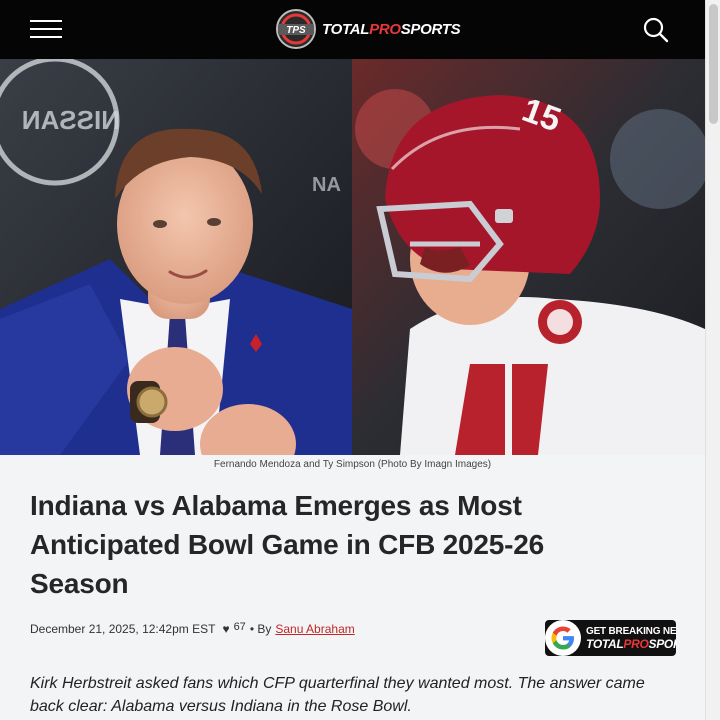 The width and height of the screenshot is (720, 720). Describe the element at coordinates (713, 64) in the screenshot. I see `scrollbar-thumb` at that location.